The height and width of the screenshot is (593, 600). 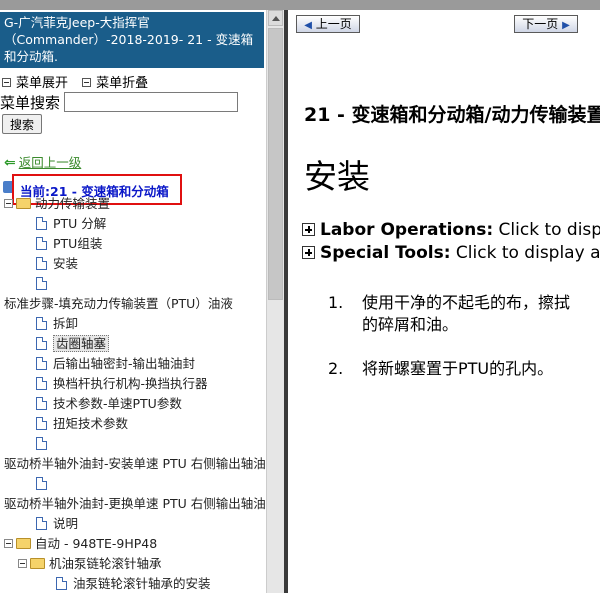 What do you see at coordinates (525, 253) in the screenshot?
I see `special-tools-text: Click to display all` at bounding box center [525, 253].